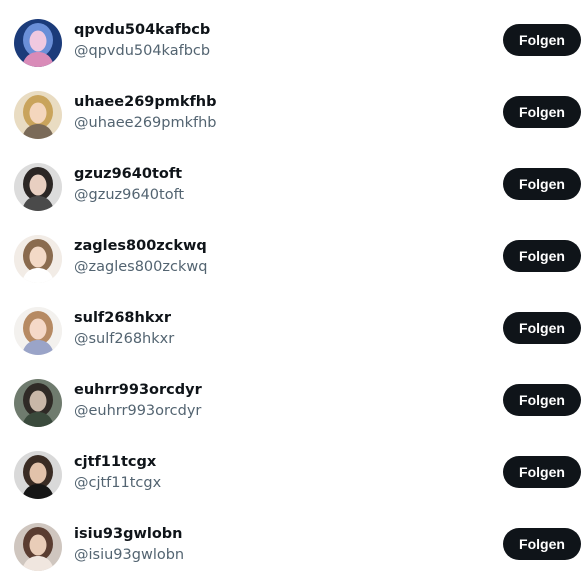 The image size is (585, 576). I want to click on display-name: zagles800zckwq, so click(140, 246).